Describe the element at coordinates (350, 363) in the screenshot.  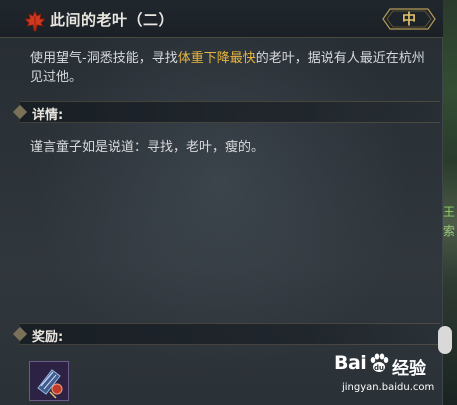
I see `watermark-logo-text: Bai` at that location.